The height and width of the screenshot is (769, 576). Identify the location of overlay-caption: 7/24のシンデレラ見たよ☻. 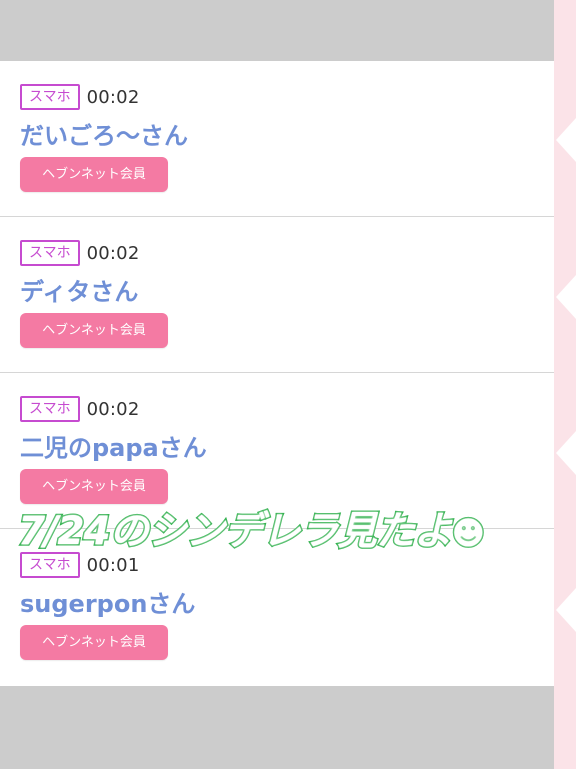
(287, 528).